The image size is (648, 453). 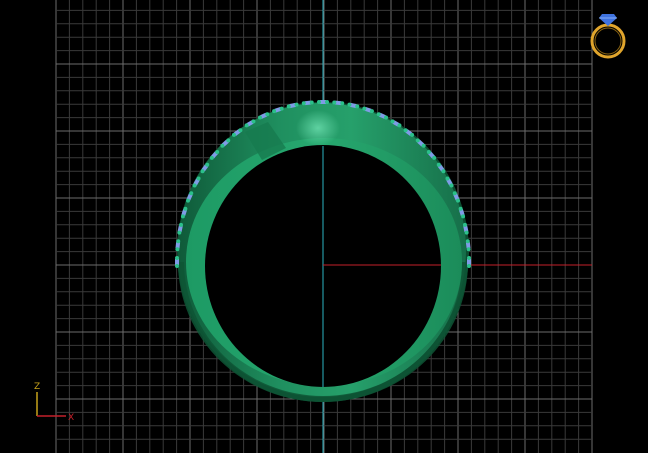 I want to click on axis-label-x: X, so click(x=71, y=418).